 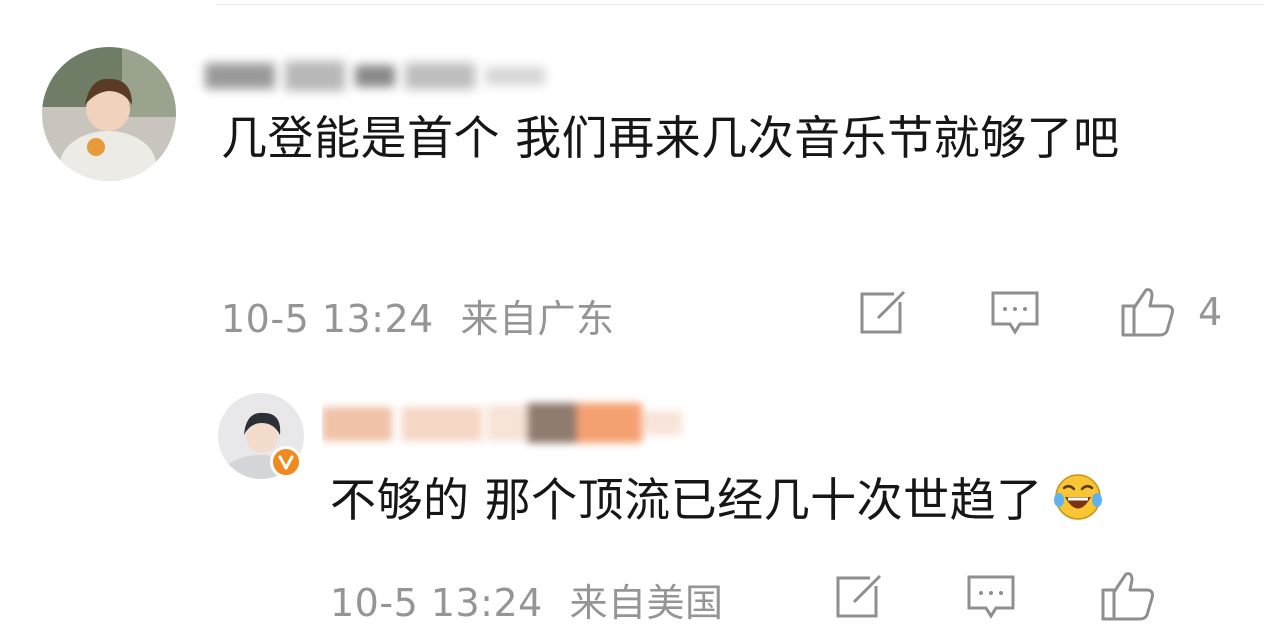 I want to click on comment-text-body: 不够的 那个顶流已经几十次世趋了, so click(x=686, y=500).